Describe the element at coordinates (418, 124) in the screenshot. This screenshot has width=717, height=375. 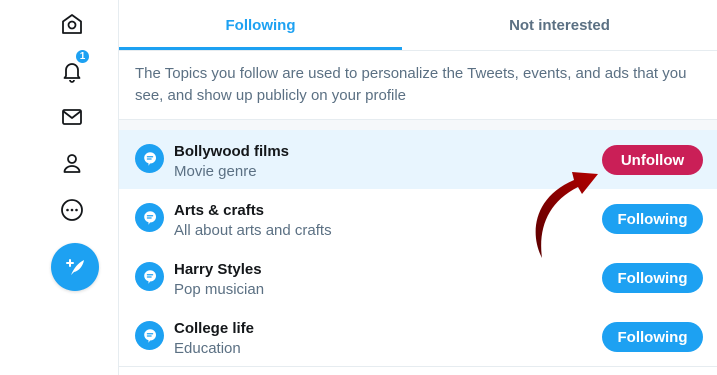
I see `section-divider` at that location.